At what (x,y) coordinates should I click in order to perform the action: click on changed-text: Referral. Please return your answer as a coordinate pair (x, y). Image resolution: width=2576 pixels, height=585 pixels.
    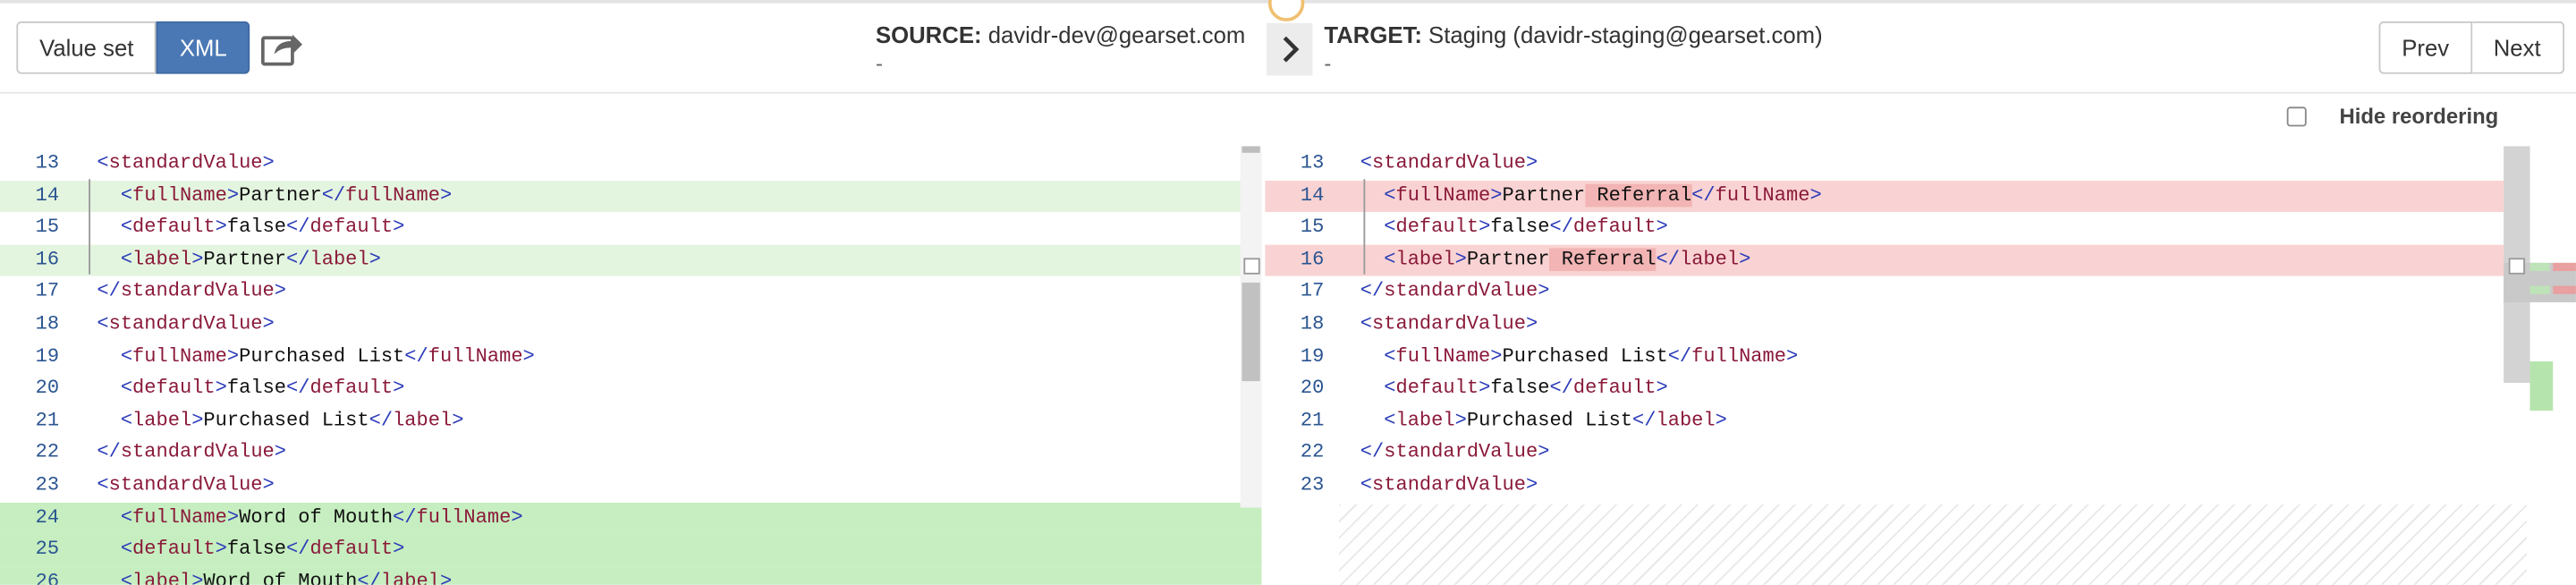
    Looking at the image, I should click on (1638, 194).